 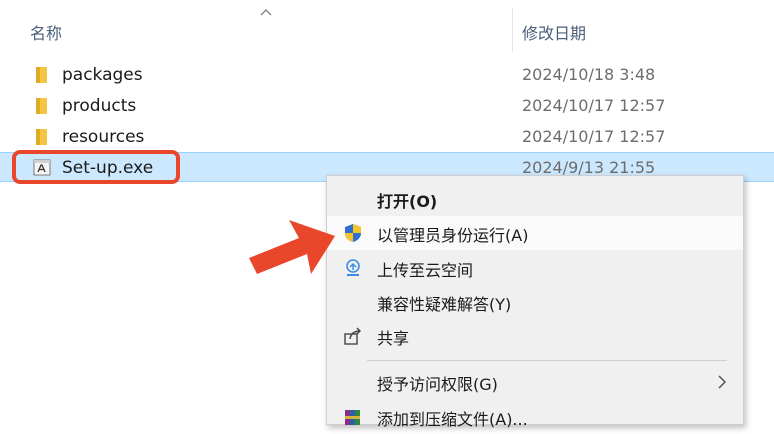 What do you see at coordinates (407, 201) in the screenshot?
I see `menu-item-label: 打开(O)` at bounding box center [407, 201].